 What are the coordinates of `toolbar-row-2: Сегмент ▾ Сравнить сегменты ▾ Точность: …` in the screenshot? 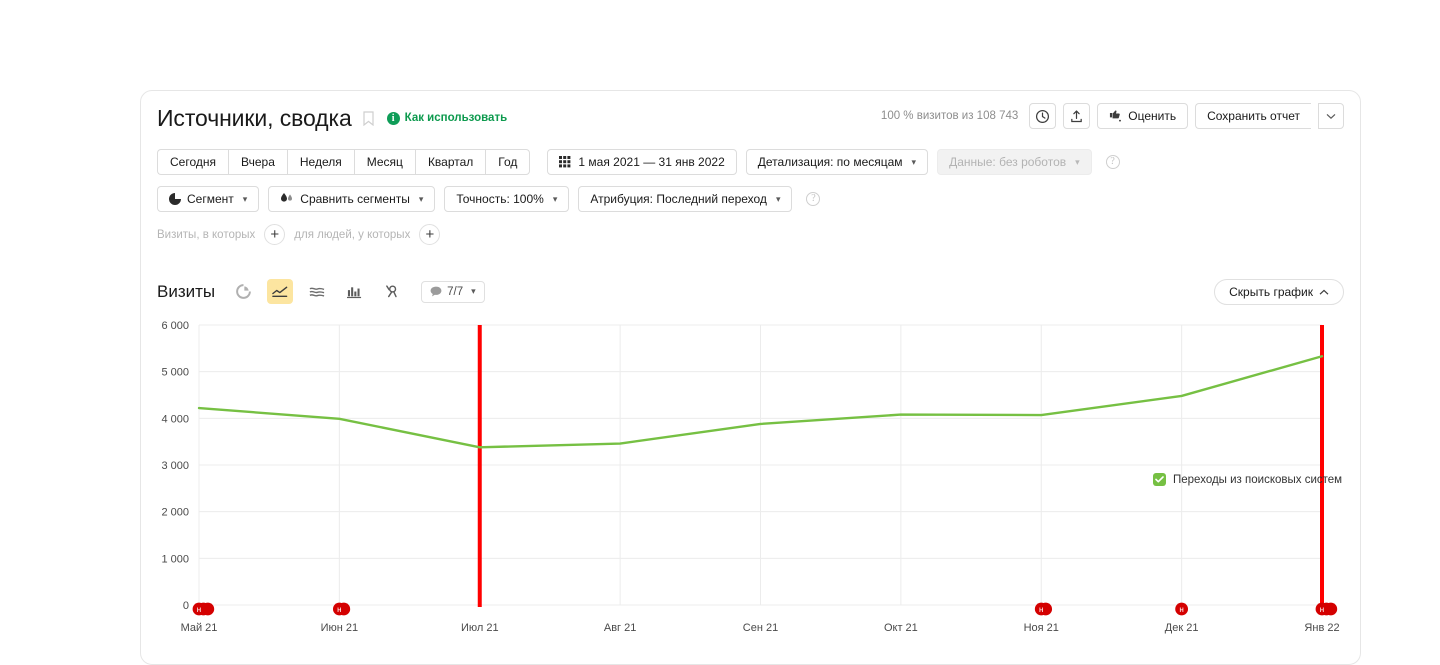 It's located at (489, 199).